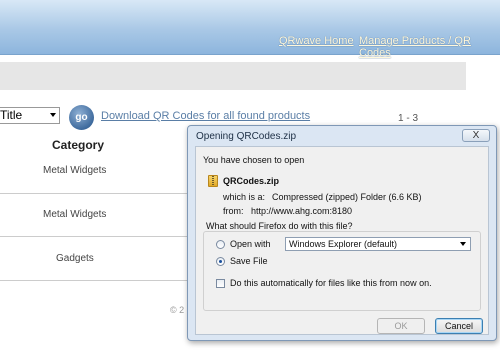  What do you see at coordinates (220, 244) in the screenshot?
I see `open-with-radio` at bounding box center [220, 244].